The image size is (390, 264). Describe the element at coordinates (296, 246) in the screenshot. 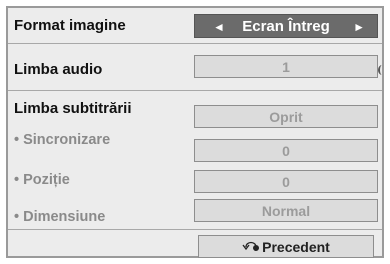

I see `precedent-label: Precedent` at that location.